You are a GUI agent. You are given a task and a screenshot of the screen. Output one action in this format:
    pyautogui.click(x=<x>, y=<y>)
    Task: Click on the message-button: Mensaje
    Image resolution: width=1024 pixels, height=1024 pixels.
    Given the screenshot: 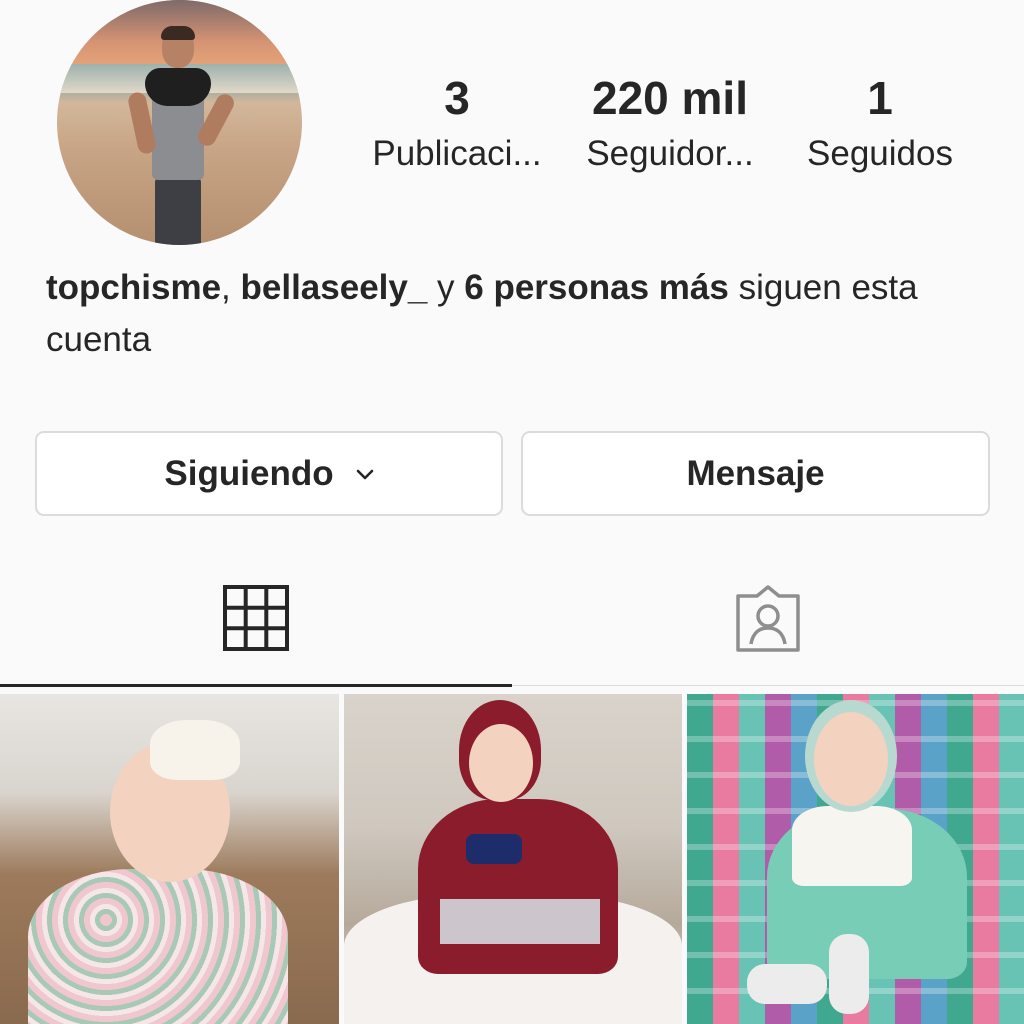 What is the action you would take?
    pyautogui.click(x=755, y=473)
    